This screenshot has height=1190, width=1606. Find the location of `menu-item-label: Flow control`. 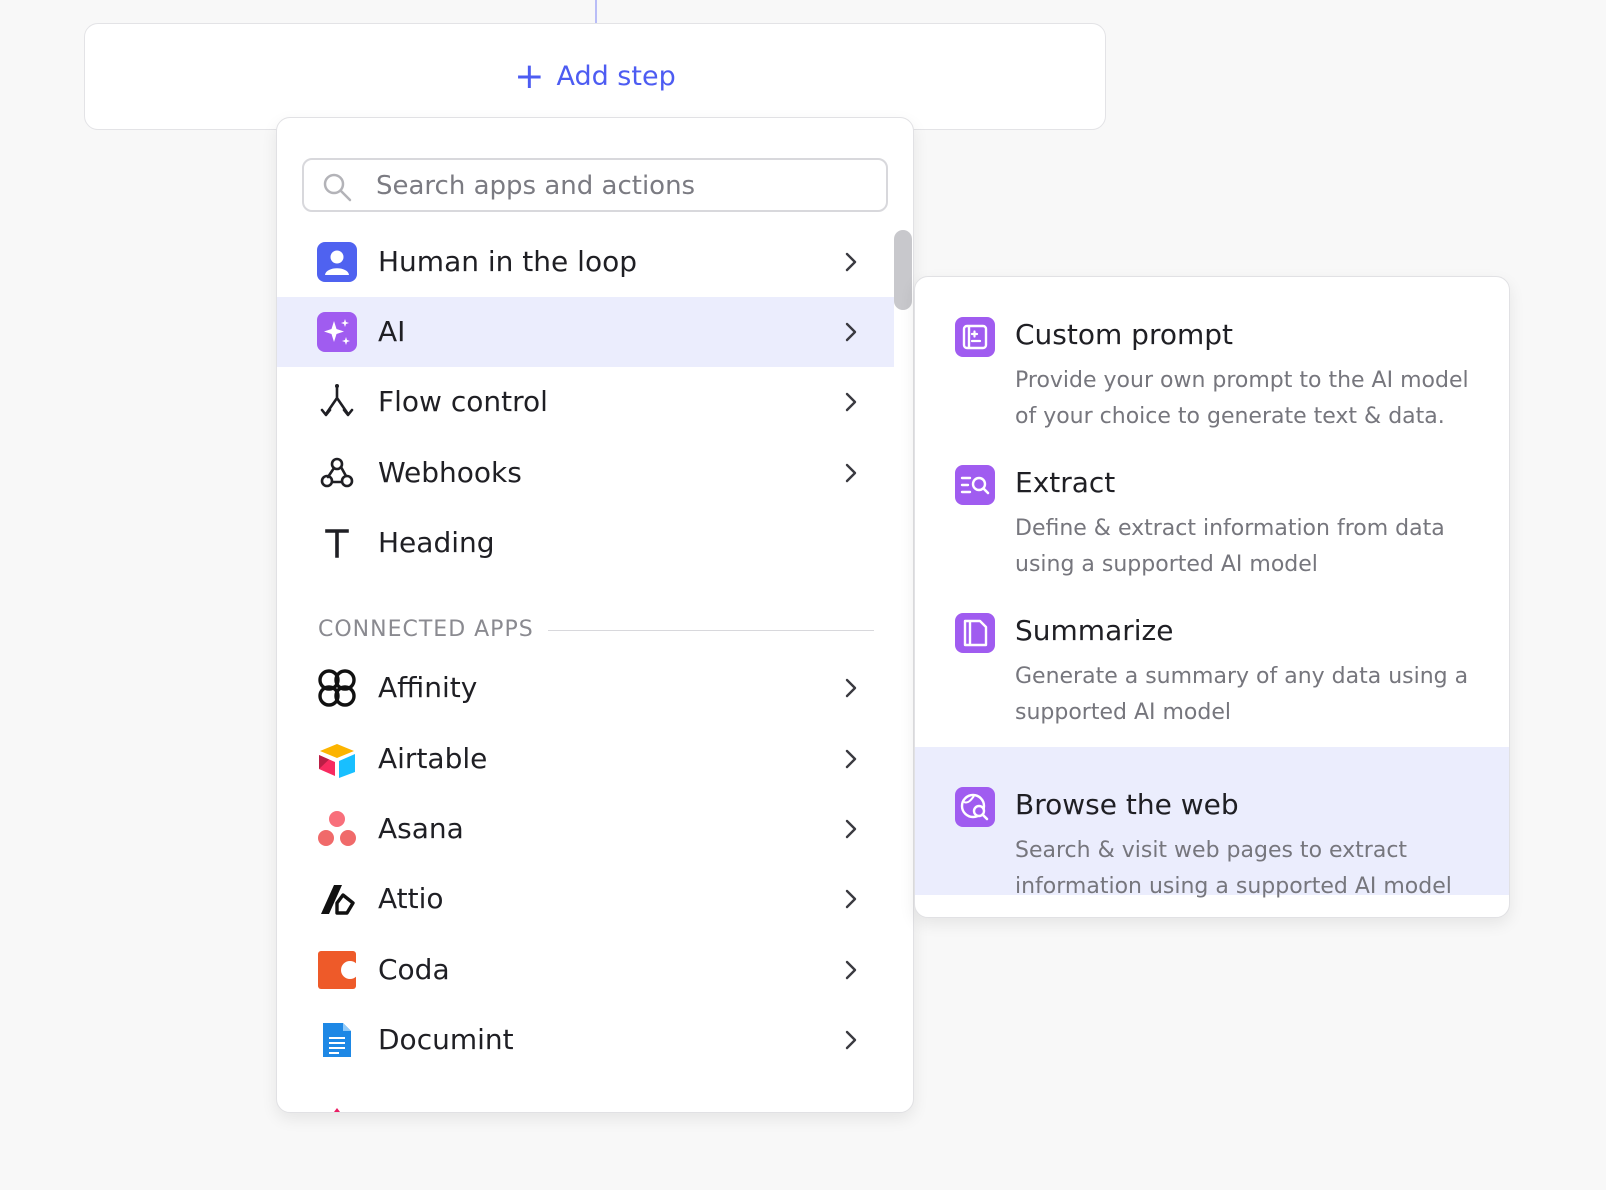

menu-item-label: Flow control is located at coordinates (463, 401).